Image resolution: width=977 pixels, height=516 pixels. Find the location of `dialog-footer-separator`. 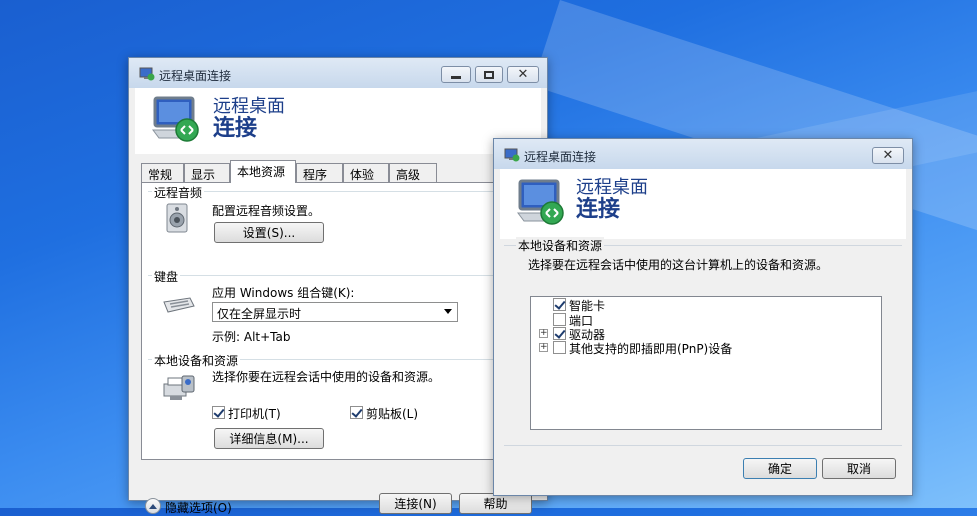

dialog-footer-separator is located at coordinates (703, 445).